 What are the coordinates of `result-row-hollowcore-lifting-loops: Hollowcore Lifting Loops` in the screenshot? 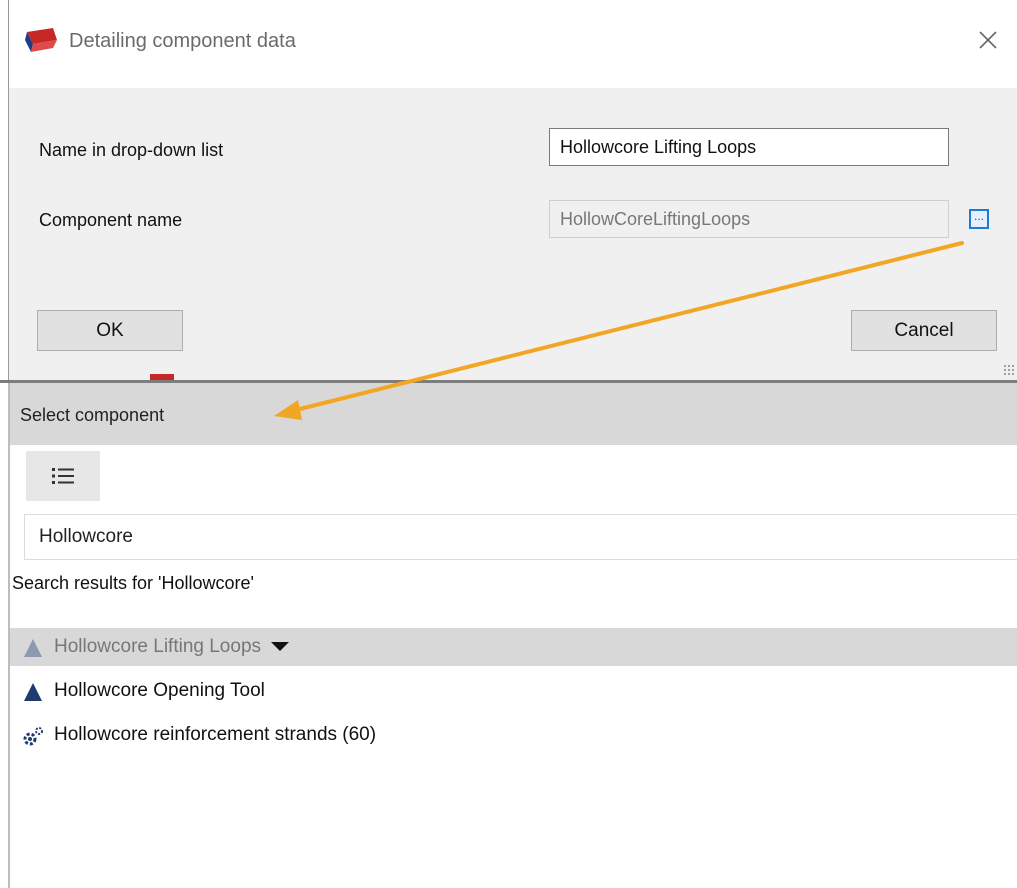 It's located at (513, 647).